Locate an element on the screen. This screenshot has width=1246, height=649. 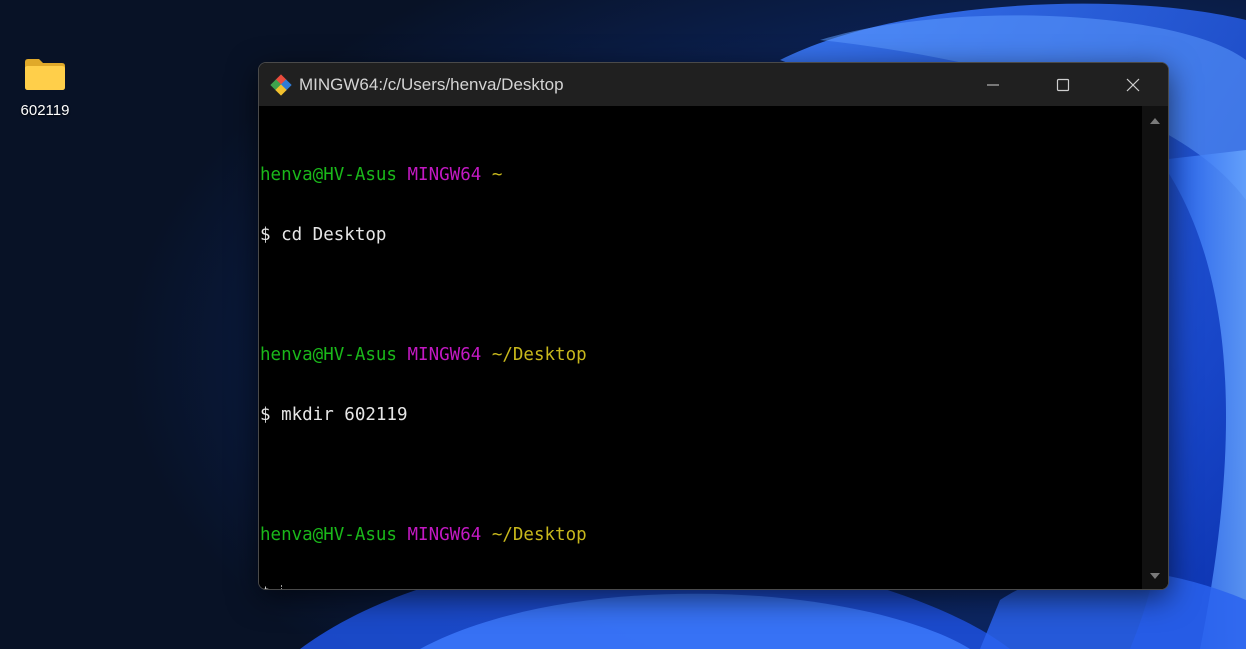
command-line: $ mkdir 602119 is located at coordinates (334, 415).